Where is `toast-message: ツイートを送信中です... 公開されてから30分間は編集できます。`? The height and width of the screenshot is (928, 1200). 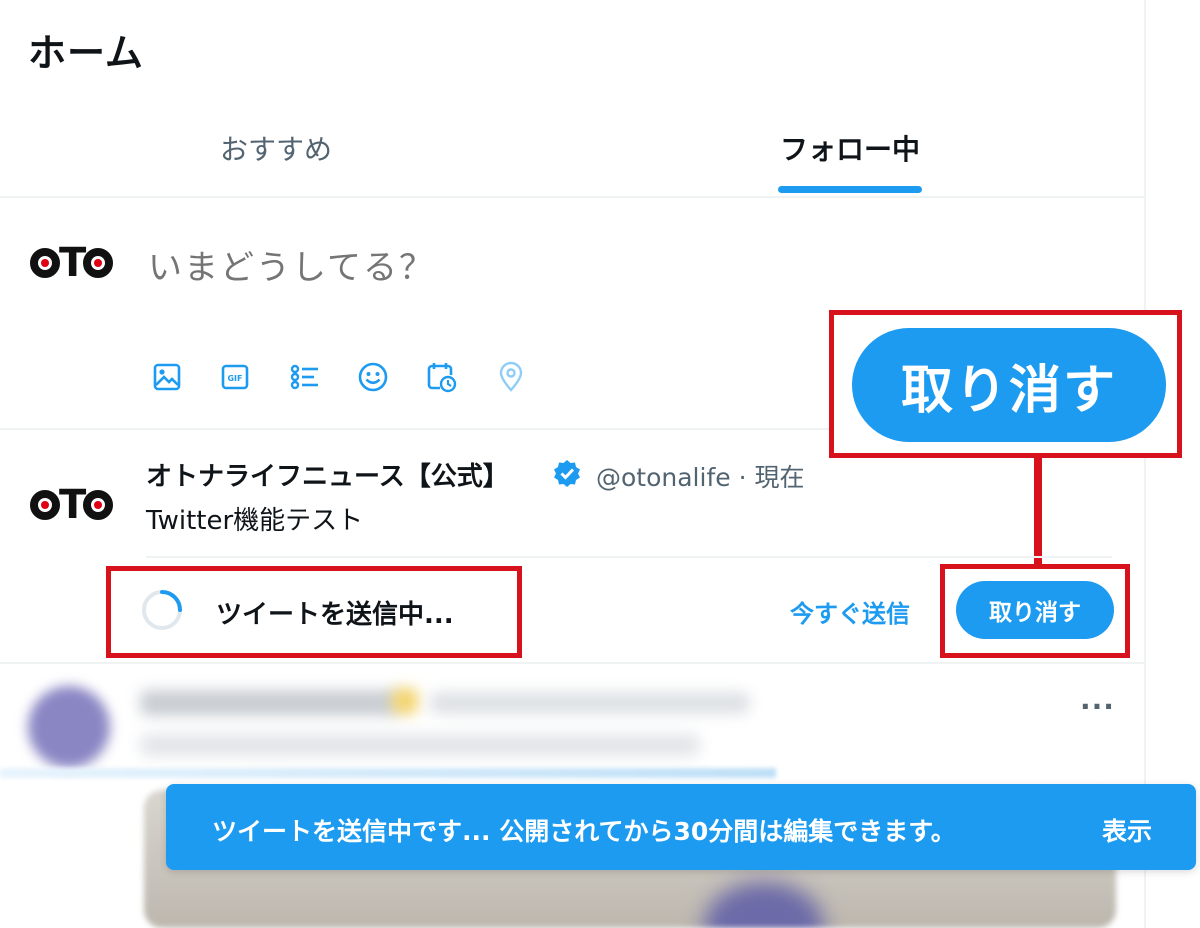
toast-message: ツイートを送信中です... 公開されてから30分間は編集できます。 is located at coordinates (584, 831).